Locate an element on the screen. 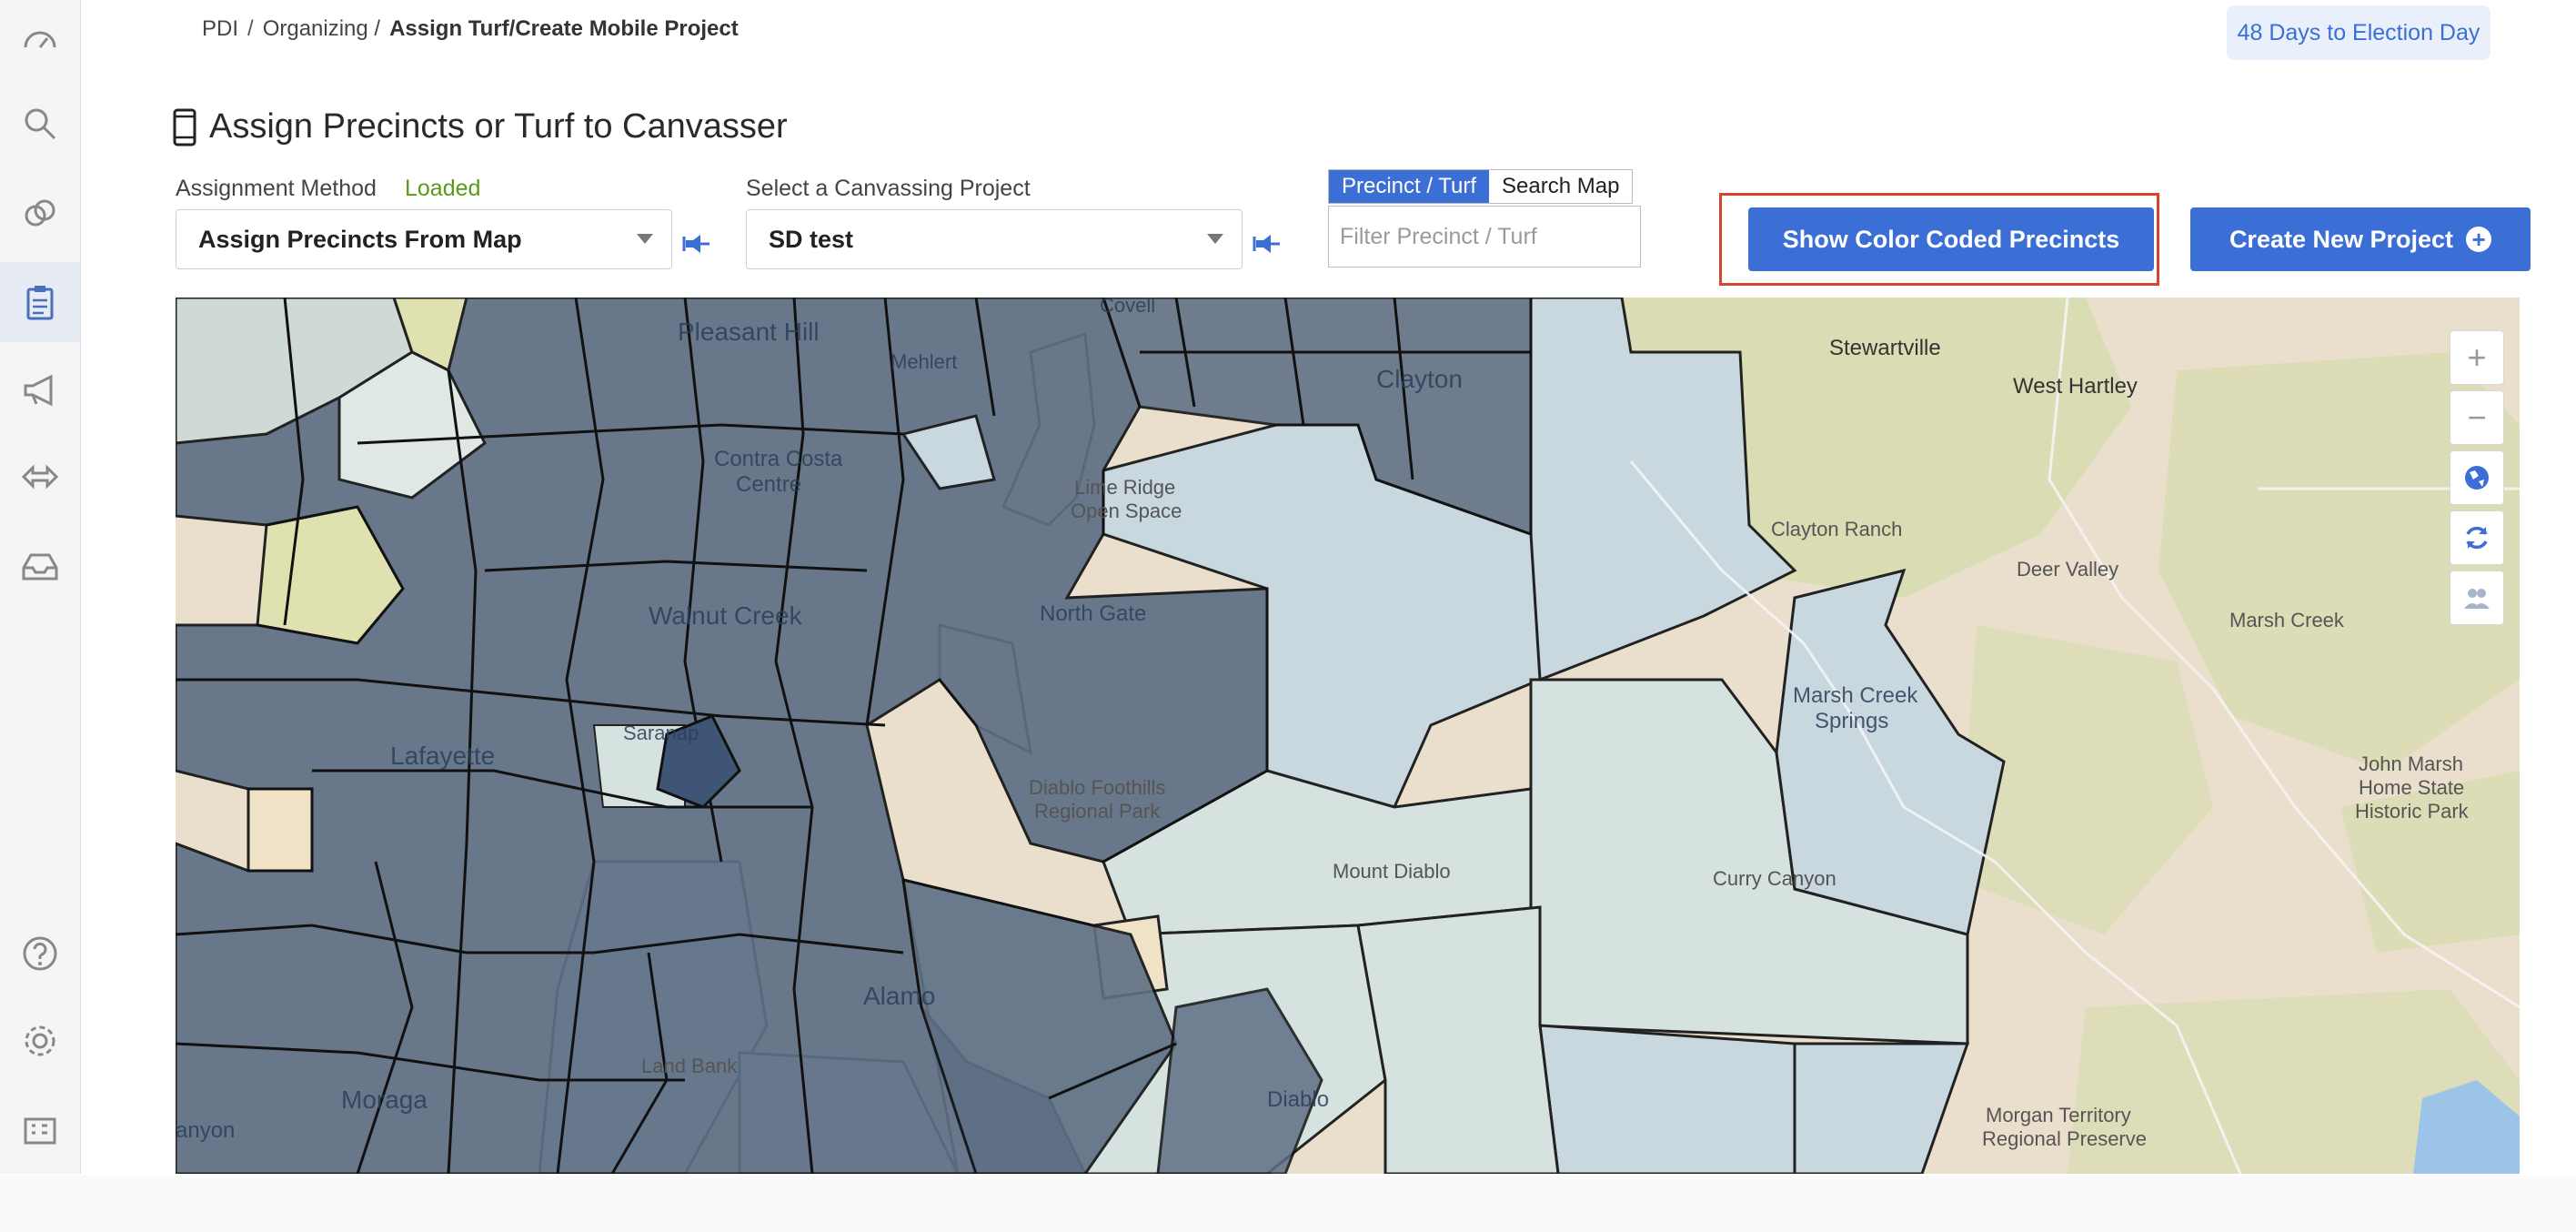 Image resolution: width=2576 pixels, height=1232 pixels. zoom-in-button: + is located at coordinates (2477, 357).